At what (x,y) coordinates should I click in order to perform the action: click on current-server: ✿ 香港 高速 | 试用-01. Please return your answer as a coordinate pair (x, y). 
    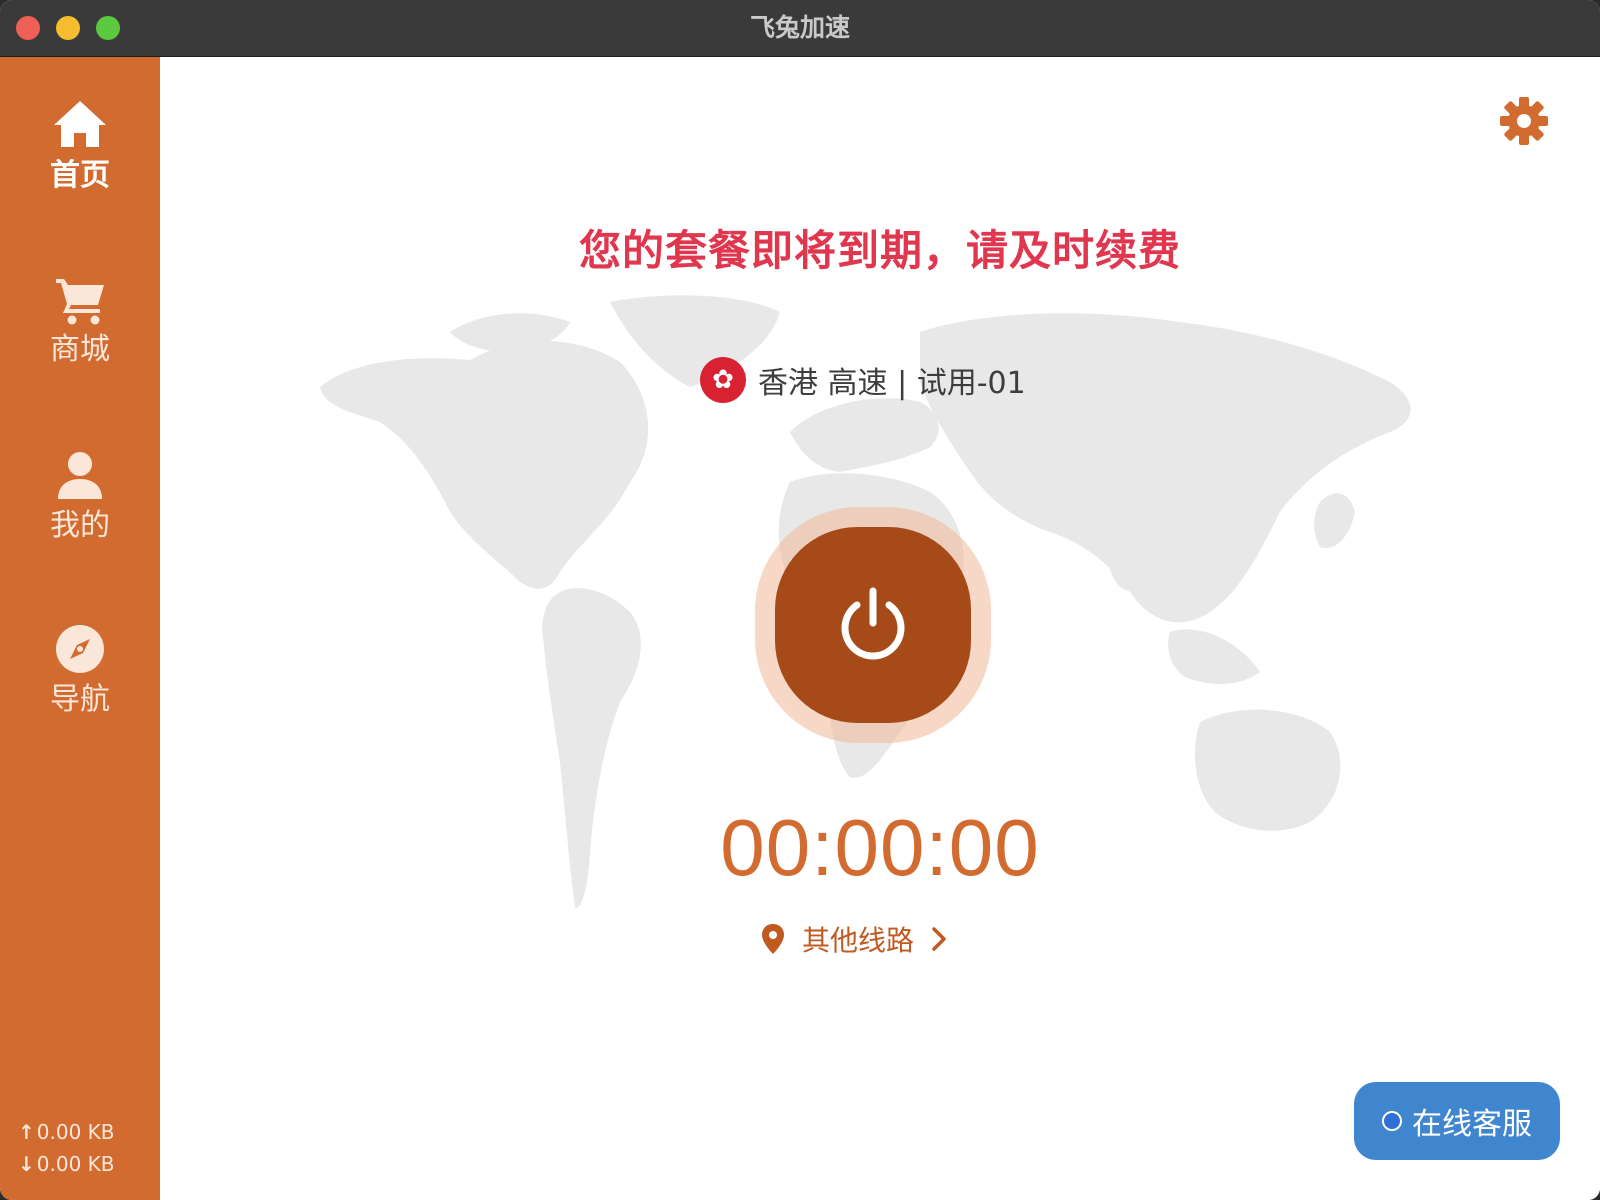
    Looking at the image, I should click on (863, 380).